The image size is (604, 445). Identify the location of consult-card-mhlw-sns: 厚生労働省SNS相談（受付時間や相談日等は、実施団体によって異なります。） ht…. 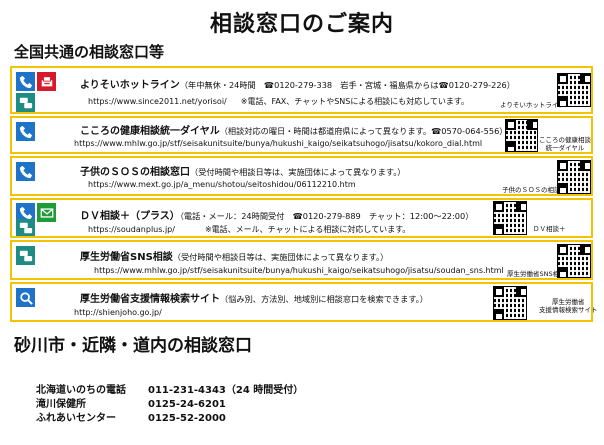
(301, 260).